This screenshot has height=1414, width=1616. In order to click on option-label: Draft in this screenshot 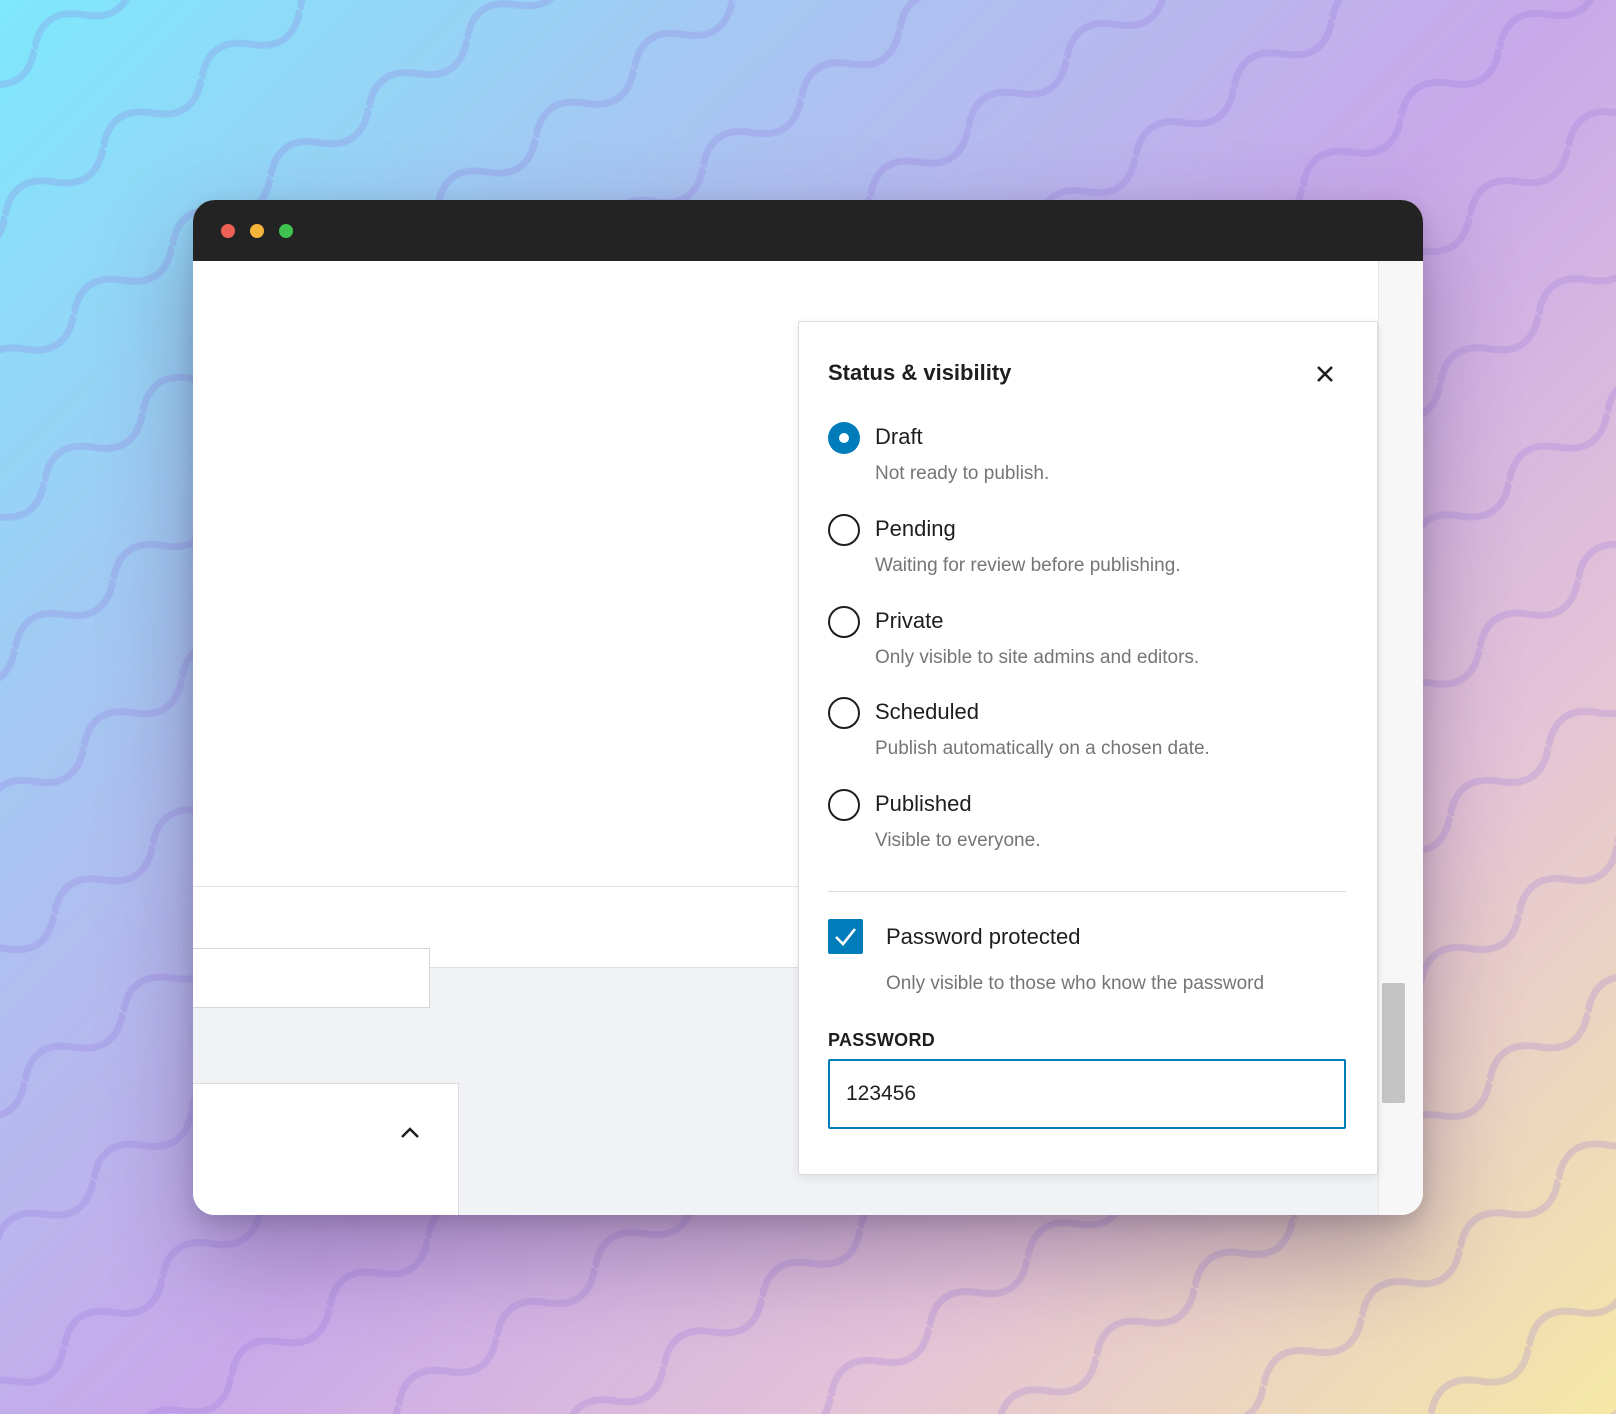, I will do `click(899, 436)`.